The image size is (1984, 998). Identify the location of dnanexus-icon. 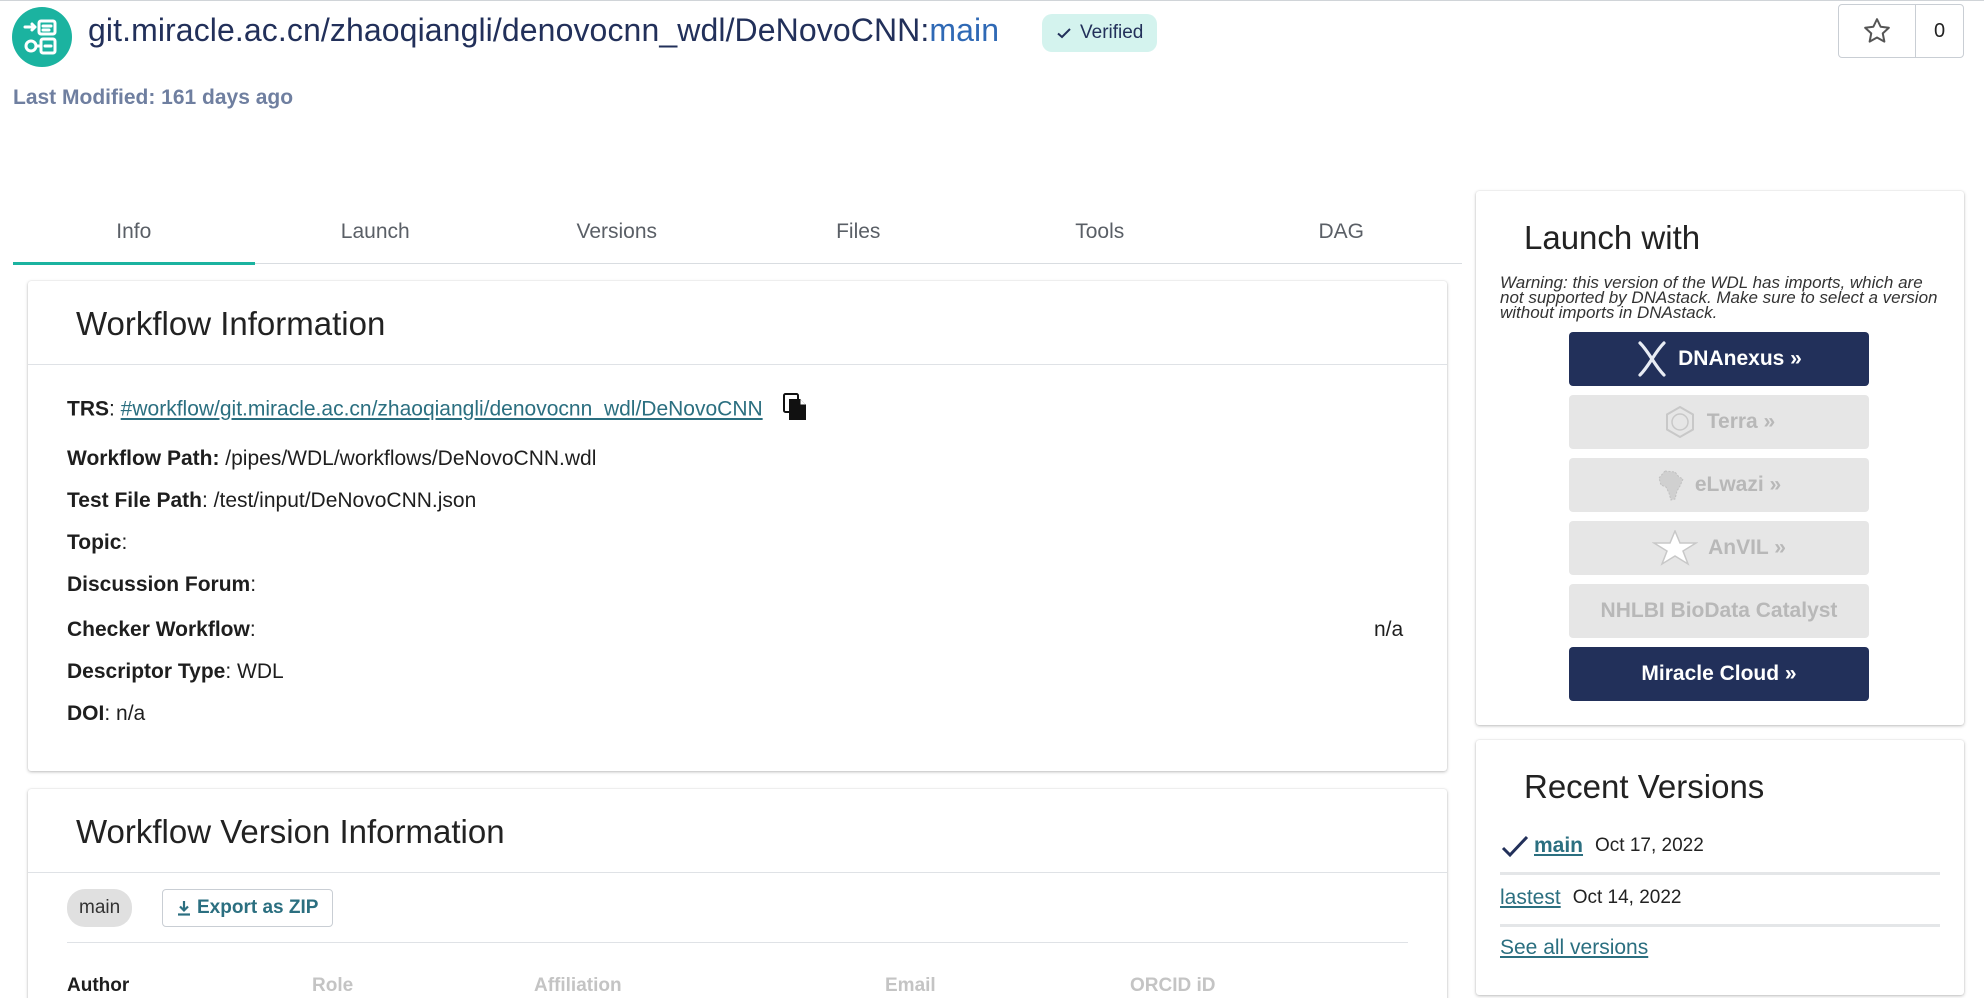
(1652, 359).